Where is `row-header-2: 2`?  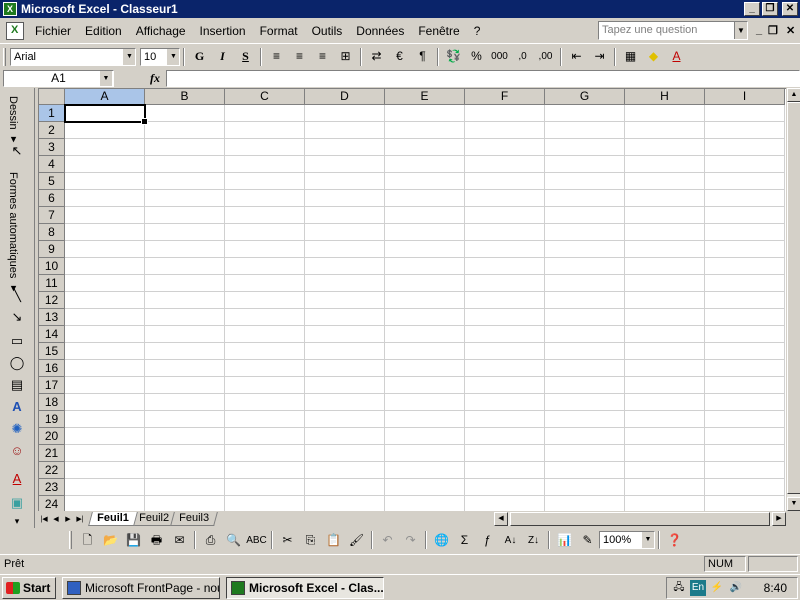
row-header-2: 2 is located at coordinates (52, 130).